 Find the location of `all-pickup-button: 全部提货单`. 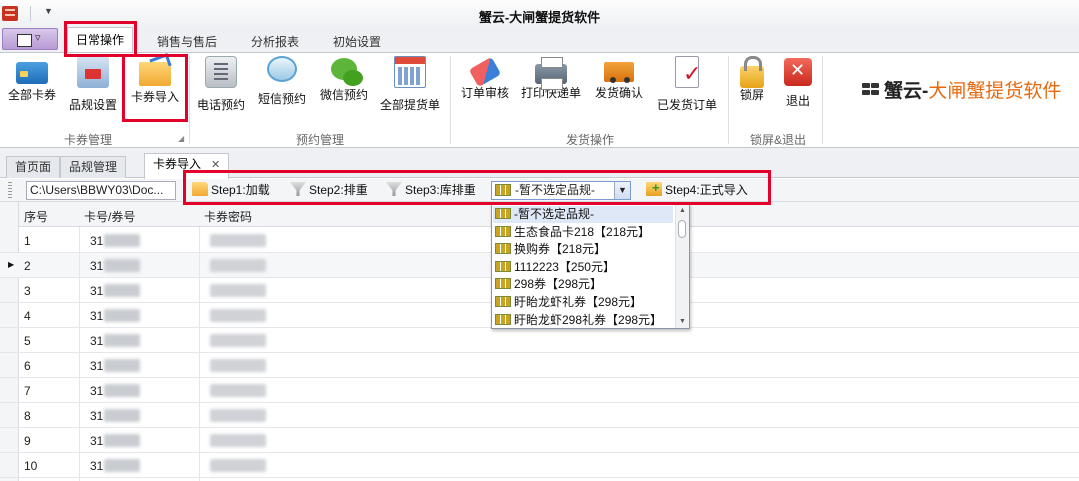

all-pickup-button: 全部提货单 is located at coordinates (410, 87).